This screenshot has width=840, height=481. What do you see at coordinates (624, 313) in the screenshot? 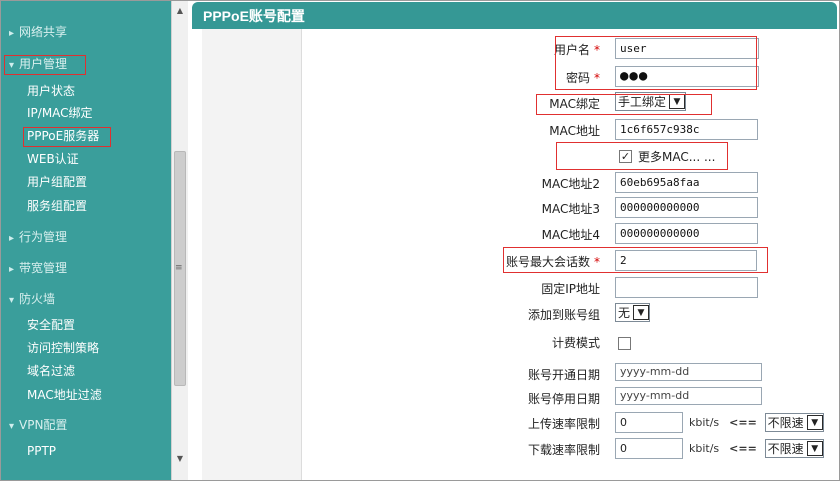
I see `account-group-select-value: 无` at bounding box center [624, 313].